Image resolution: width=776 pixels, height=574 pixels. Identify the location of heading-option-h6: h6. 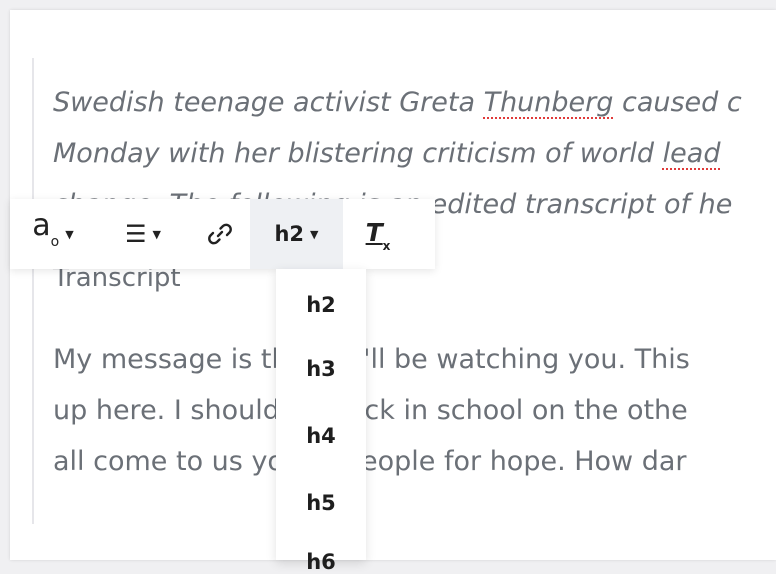
(321, 562).